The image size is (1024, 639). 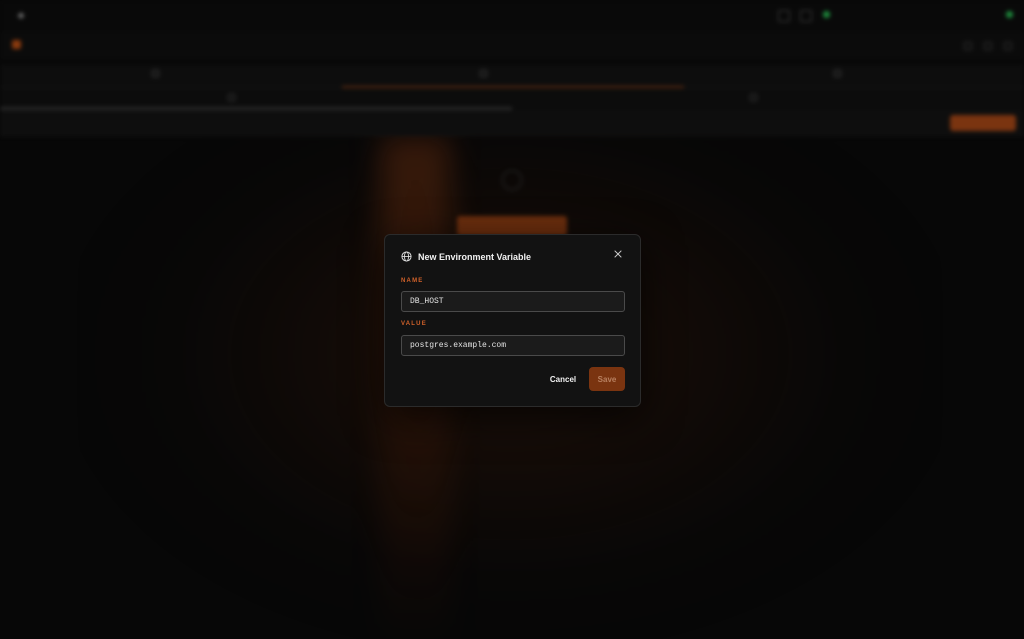 What do you see at coordinates (512, 180) in the screenshot?
I see `empty-state-icon` at bounding box center [512, 180].